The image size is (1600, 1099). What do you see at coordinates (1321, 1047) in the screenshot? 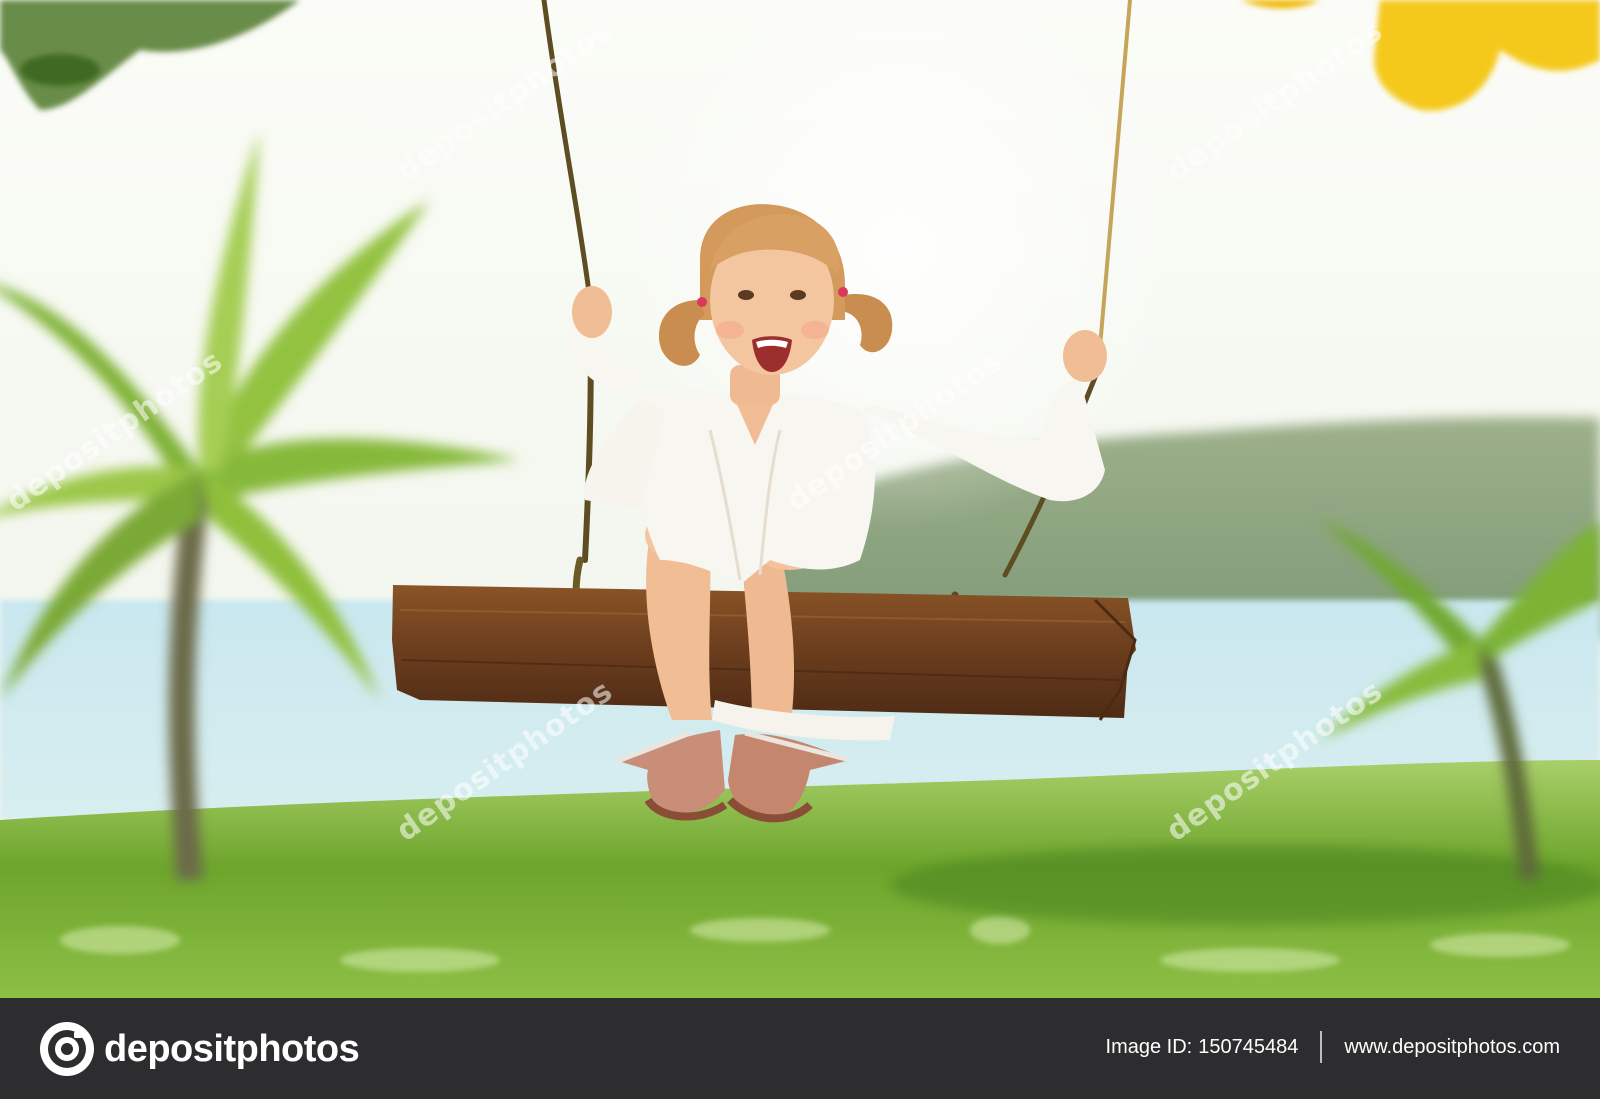
I see `divider` at bounding box center [1321, 1047].